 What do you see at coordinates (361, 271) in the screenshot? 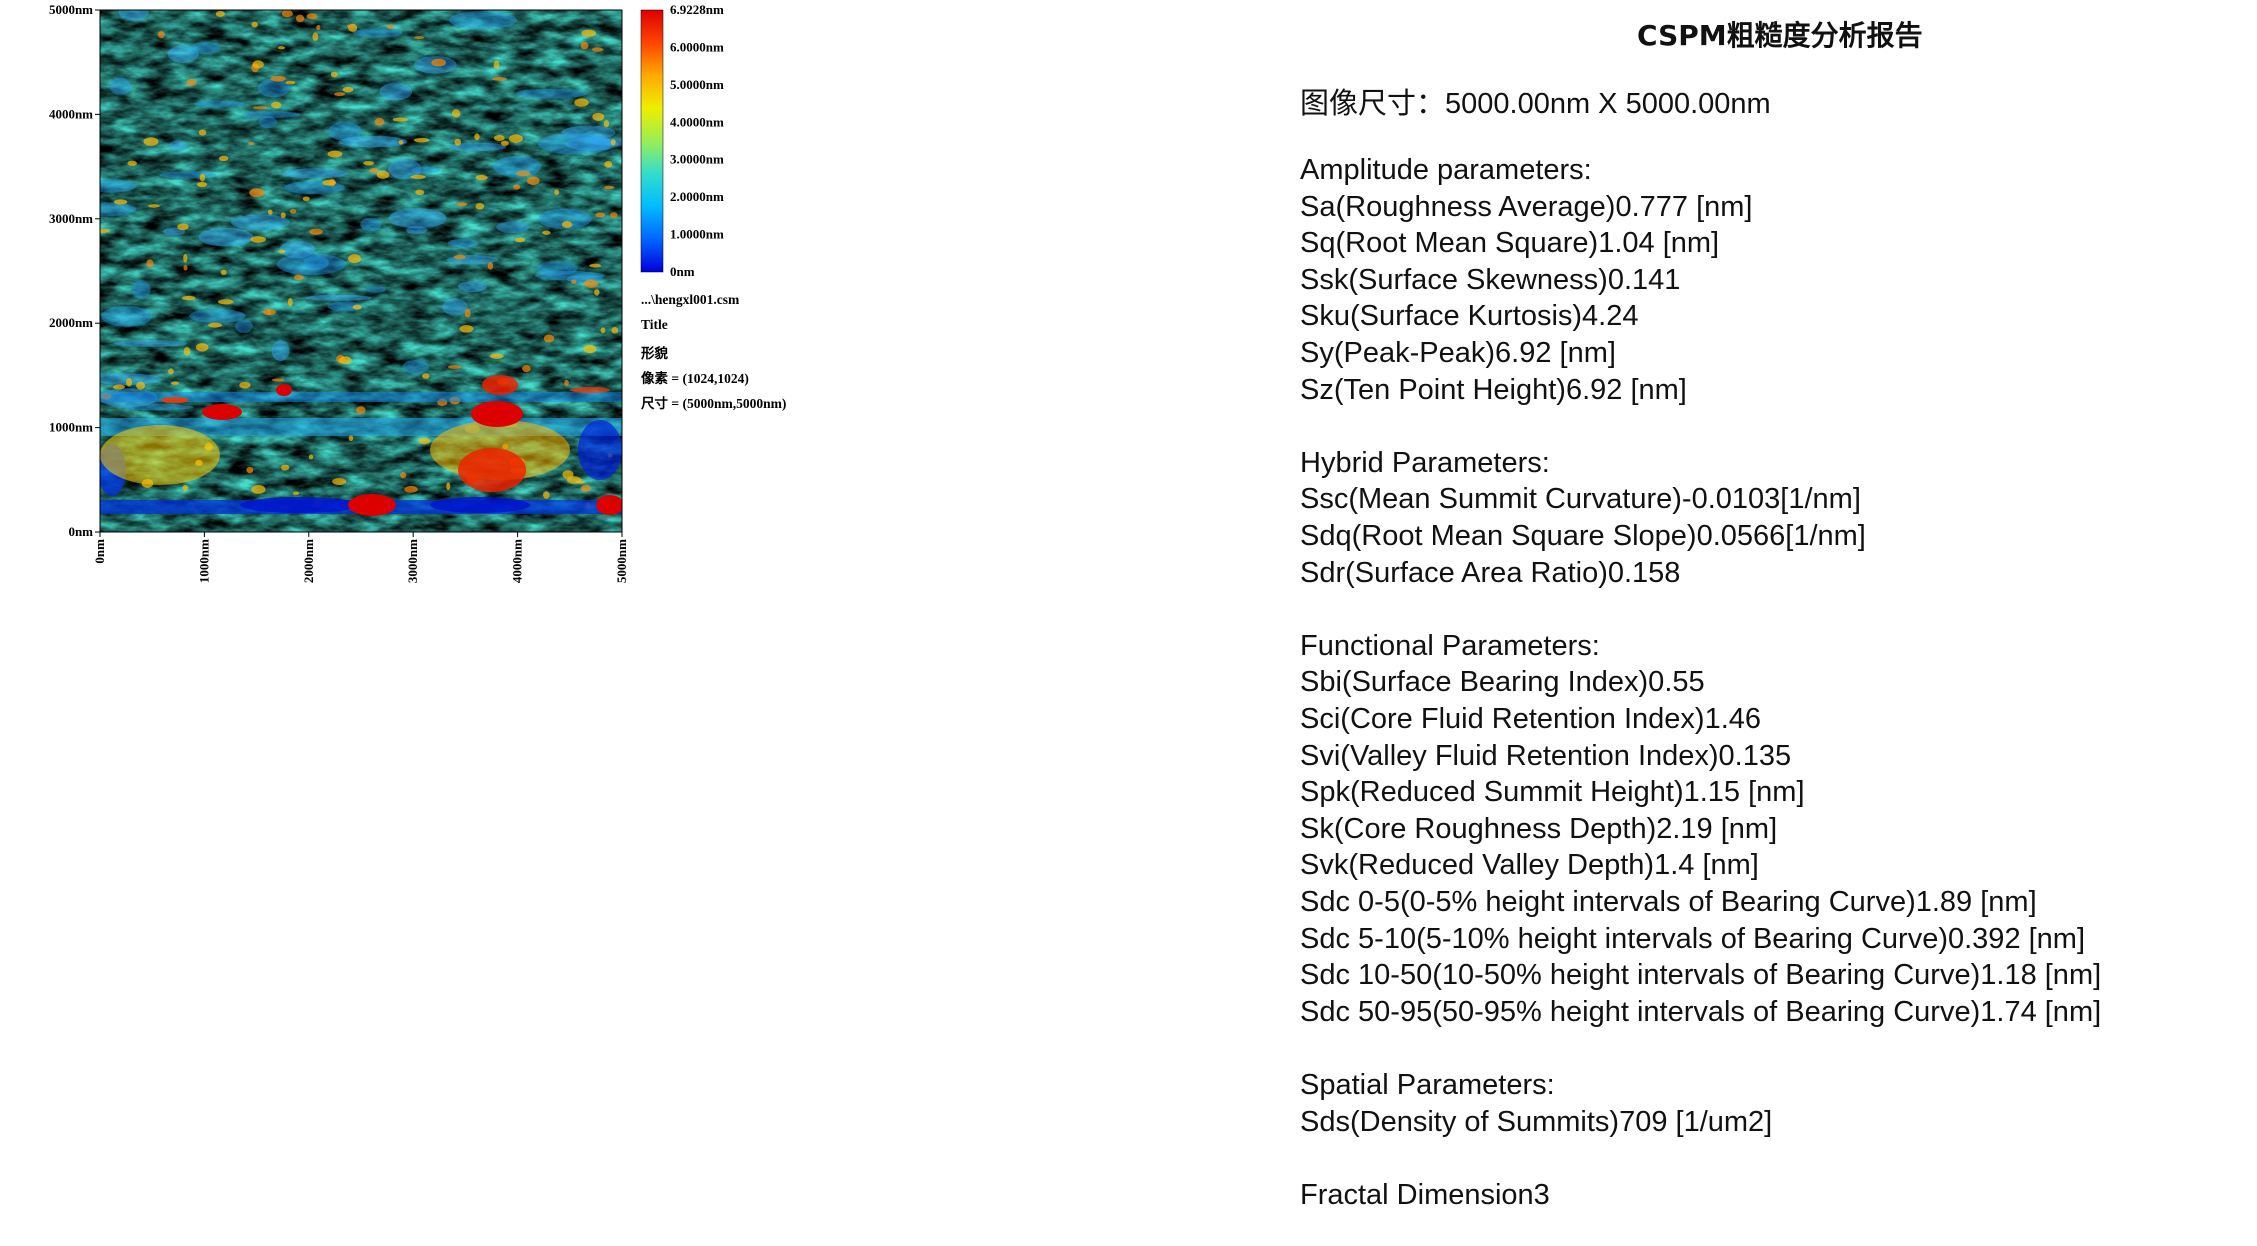
I see `topography-map` at bounding box center [361, 271].